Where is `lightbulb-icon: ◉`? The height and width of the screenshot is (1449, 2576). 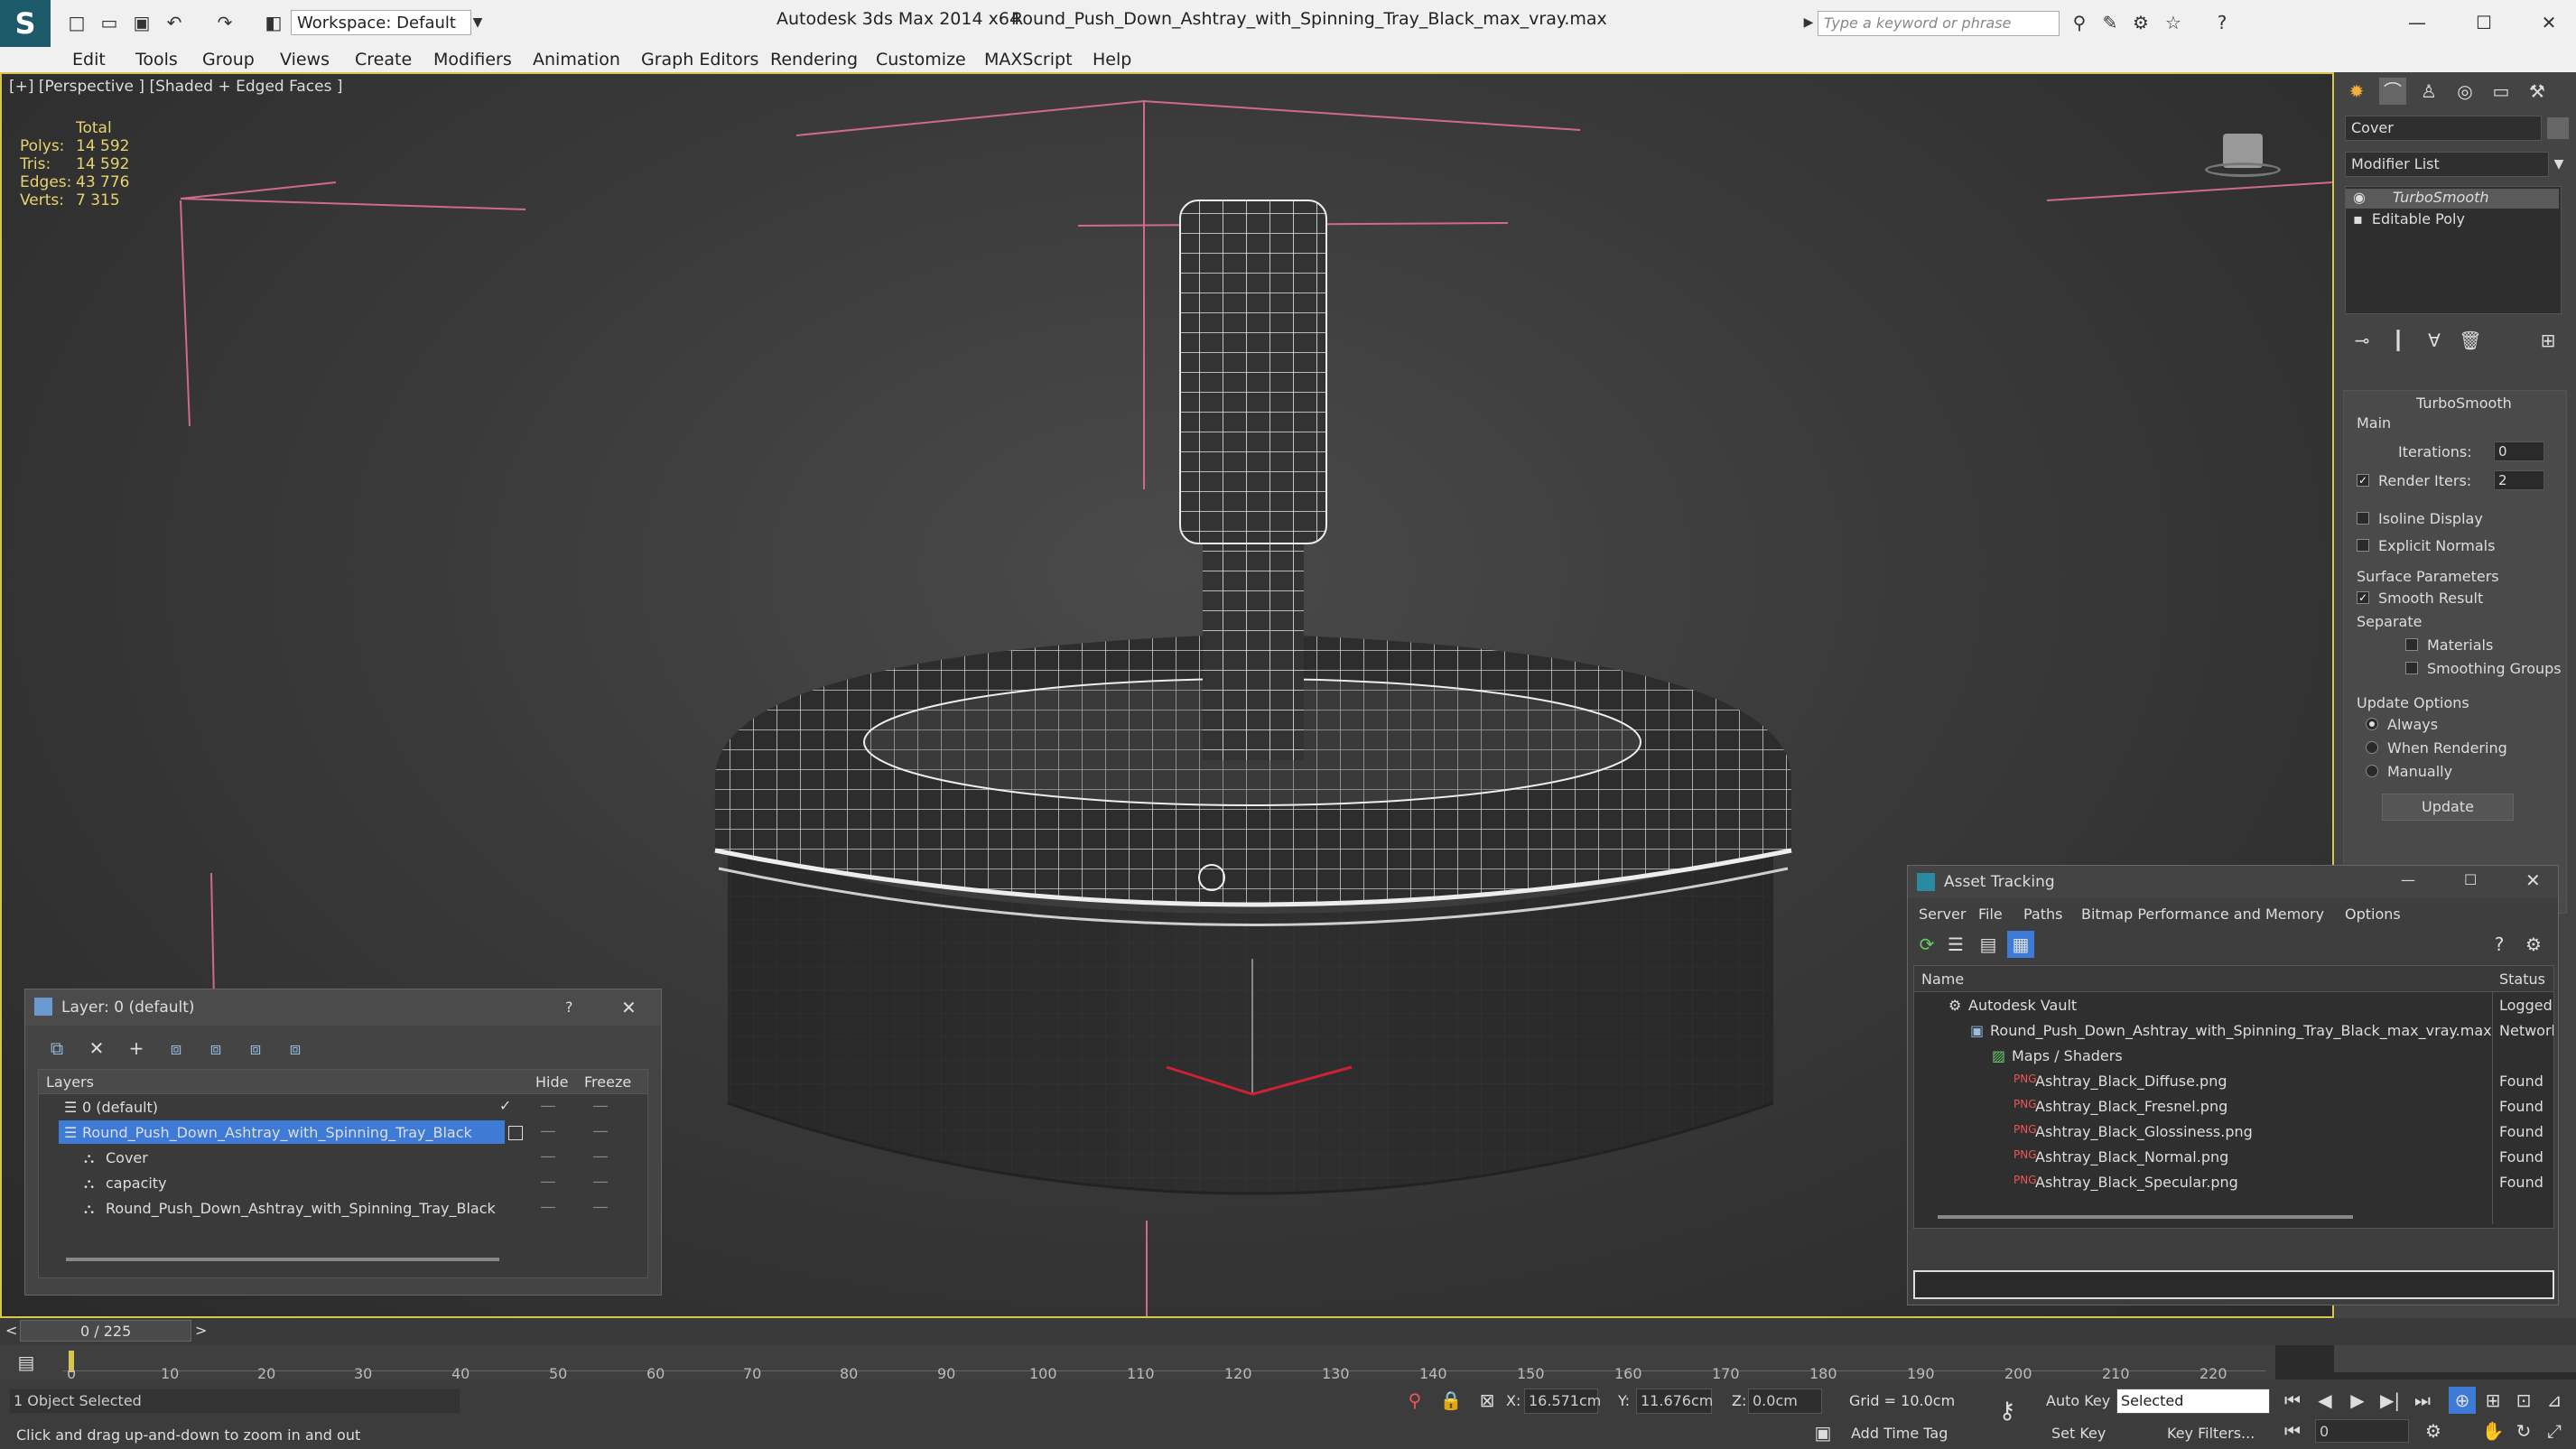
lightbulb-icon: ◉ is located at coordinates (2359, 197).